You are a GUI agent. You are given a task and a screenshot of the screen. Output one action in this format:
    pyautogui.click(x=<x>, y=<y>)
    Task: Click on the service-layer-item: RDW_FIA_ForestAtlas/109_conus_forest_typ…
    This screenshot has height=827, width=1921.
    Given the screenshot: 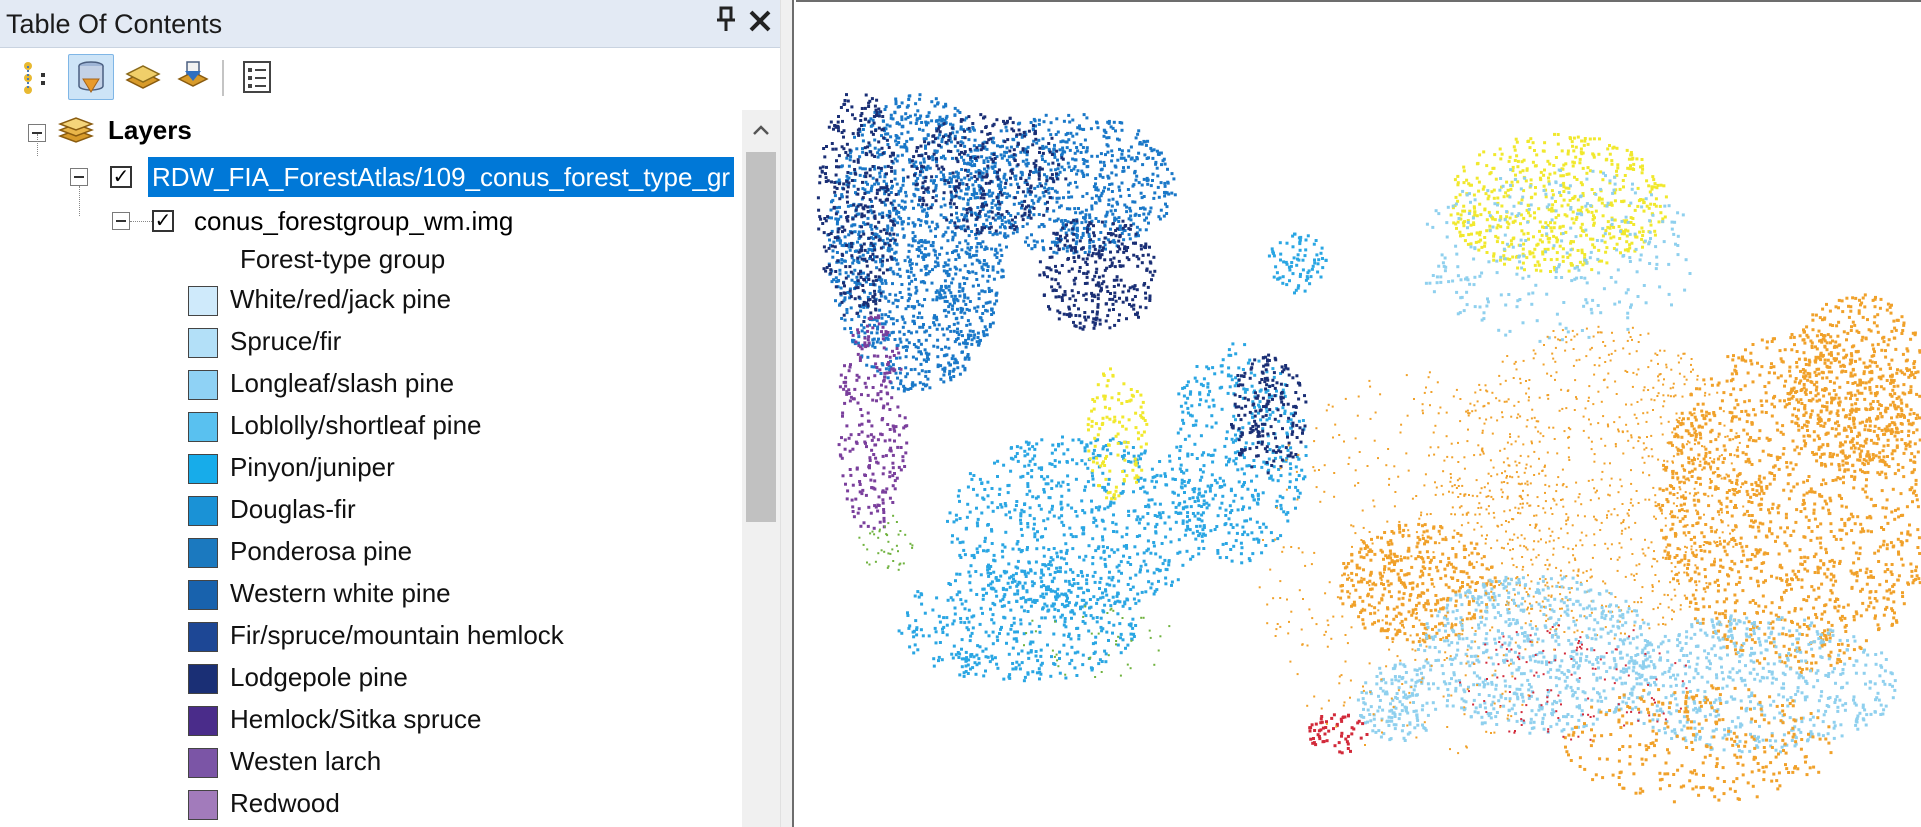 What is the action you would take?
    pyautogui.click(x=441, y=177)
    